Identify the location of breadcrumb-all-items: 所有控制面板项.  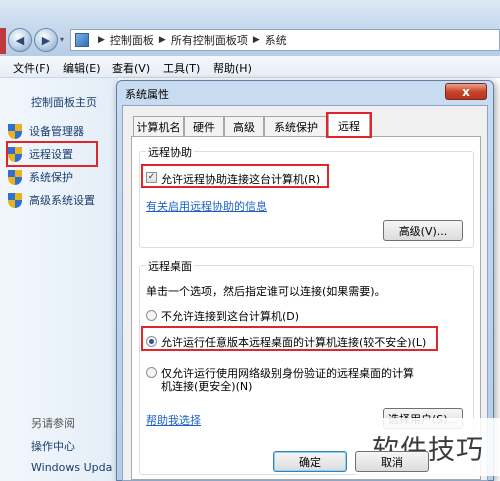
(209, 40).